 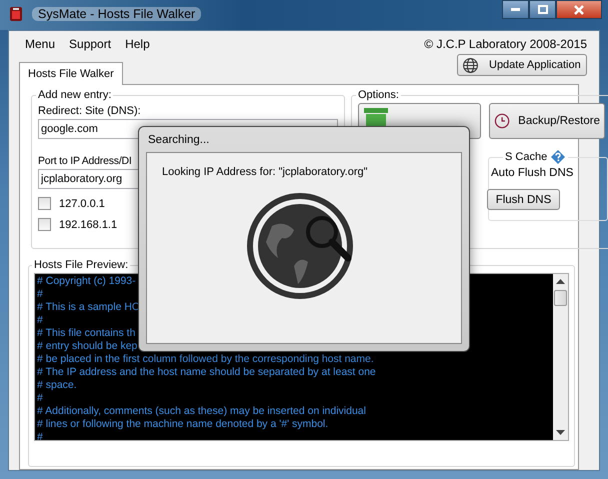 What do you see at coordinates (82, 204) in the screenshot?
I see `checkbox-label: 127.0.0.1` at bounding box center [82, 204].